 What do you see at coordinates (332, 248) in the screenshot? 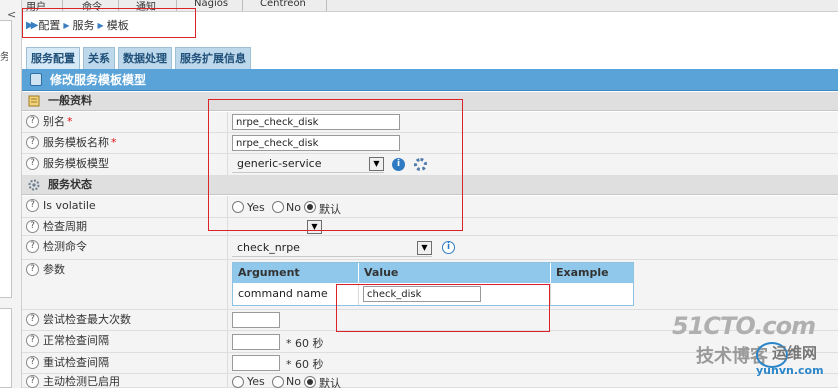
I see `check-command-select: check_nrpe ▼` at bounding box center [332, 248].